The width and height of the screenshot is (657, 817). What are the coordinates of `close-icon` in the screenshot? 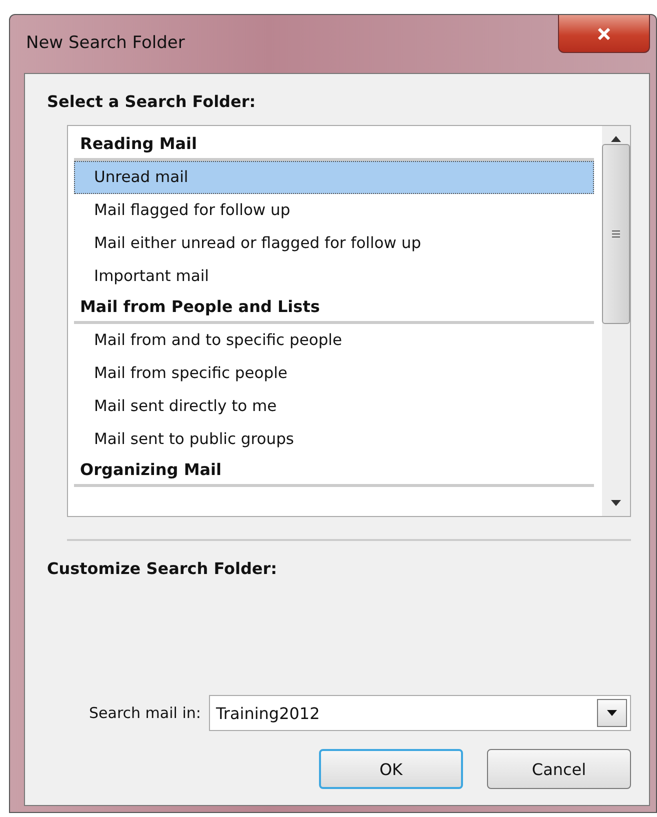 It's located at (604, 34).